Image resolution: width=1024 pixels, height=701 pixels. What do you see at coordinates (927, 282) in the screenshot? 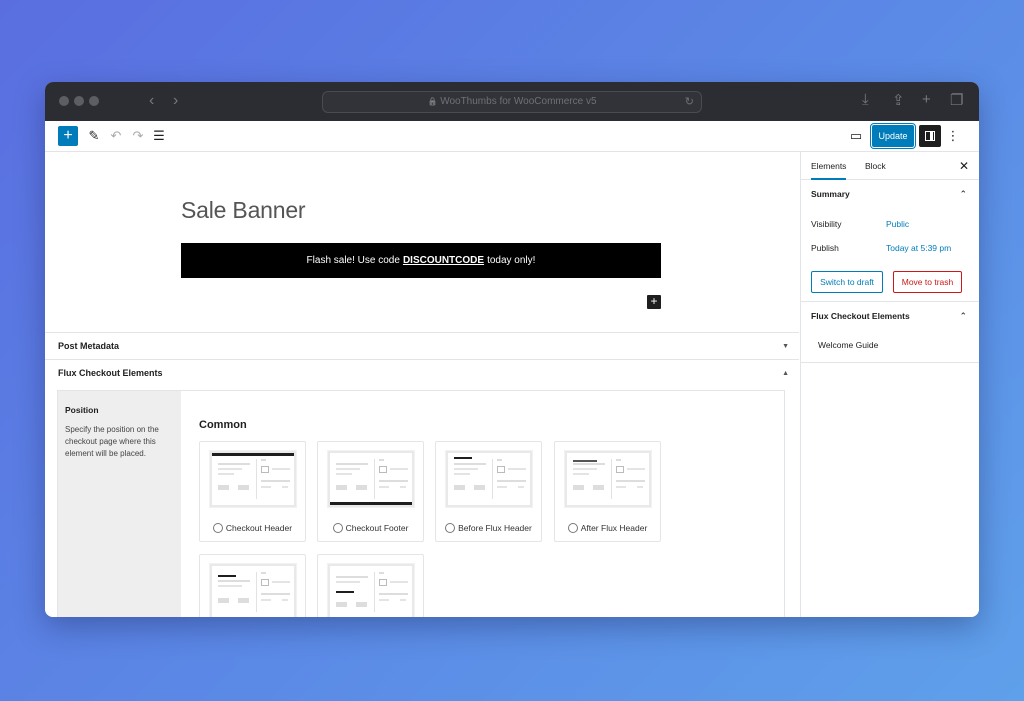
I see `move-to-trash-button: Move to trash` at bounding box center [927, 282].